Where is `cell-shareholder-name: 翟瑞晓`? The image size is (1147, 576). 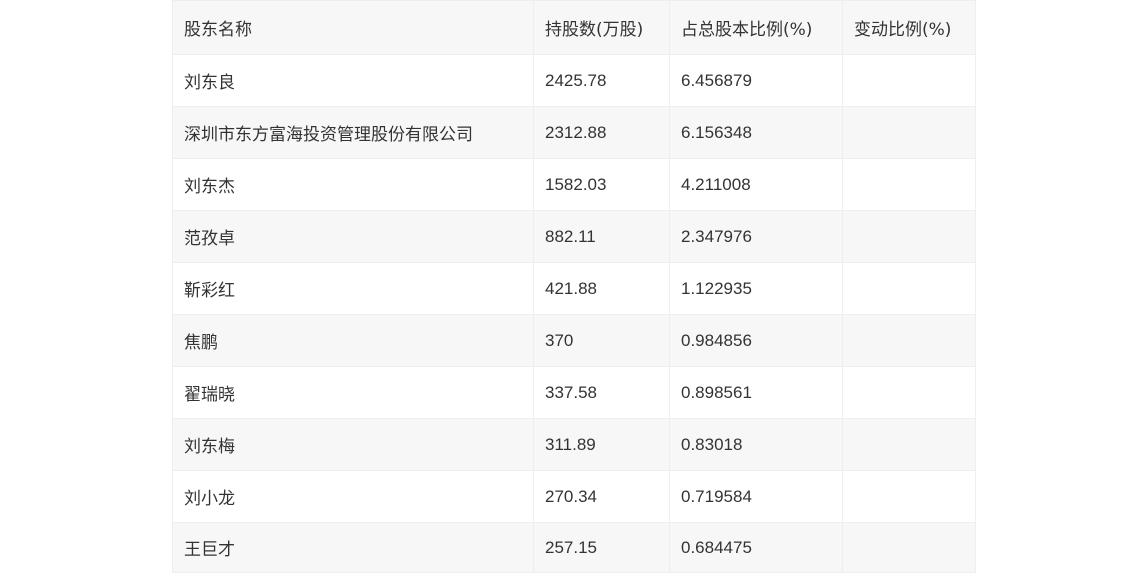
cell-shareholder-name: 翟瑞晓 is located at coordinates (353, 392).